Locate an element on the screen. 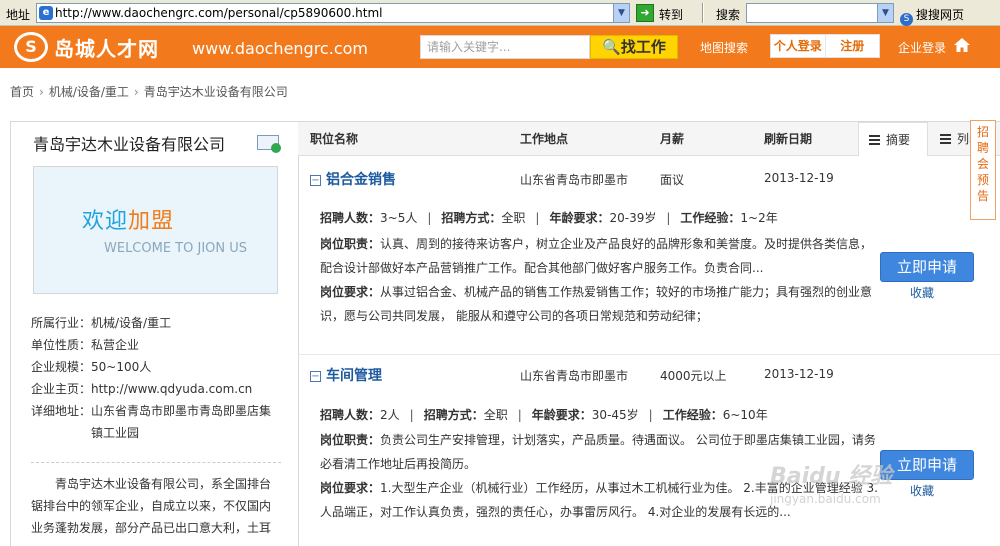  breadcrumb: 首页 › 机械/设备/重工 › 青岛宇达木业设备有限公司 is located at coordinates (149, 91).